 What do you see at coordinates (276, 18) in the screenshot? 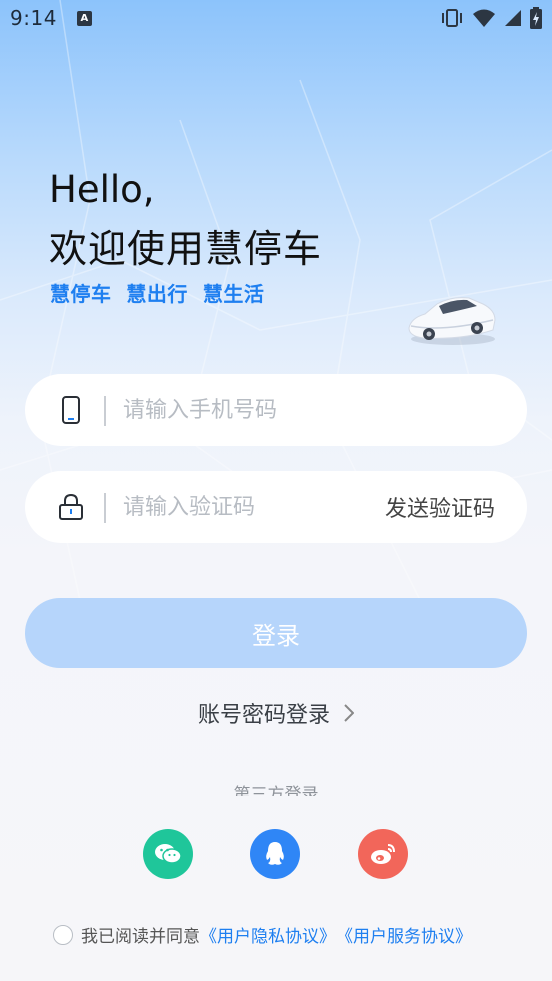
I see `status-bar: 9:14 A` at bounding box center [276, 18].